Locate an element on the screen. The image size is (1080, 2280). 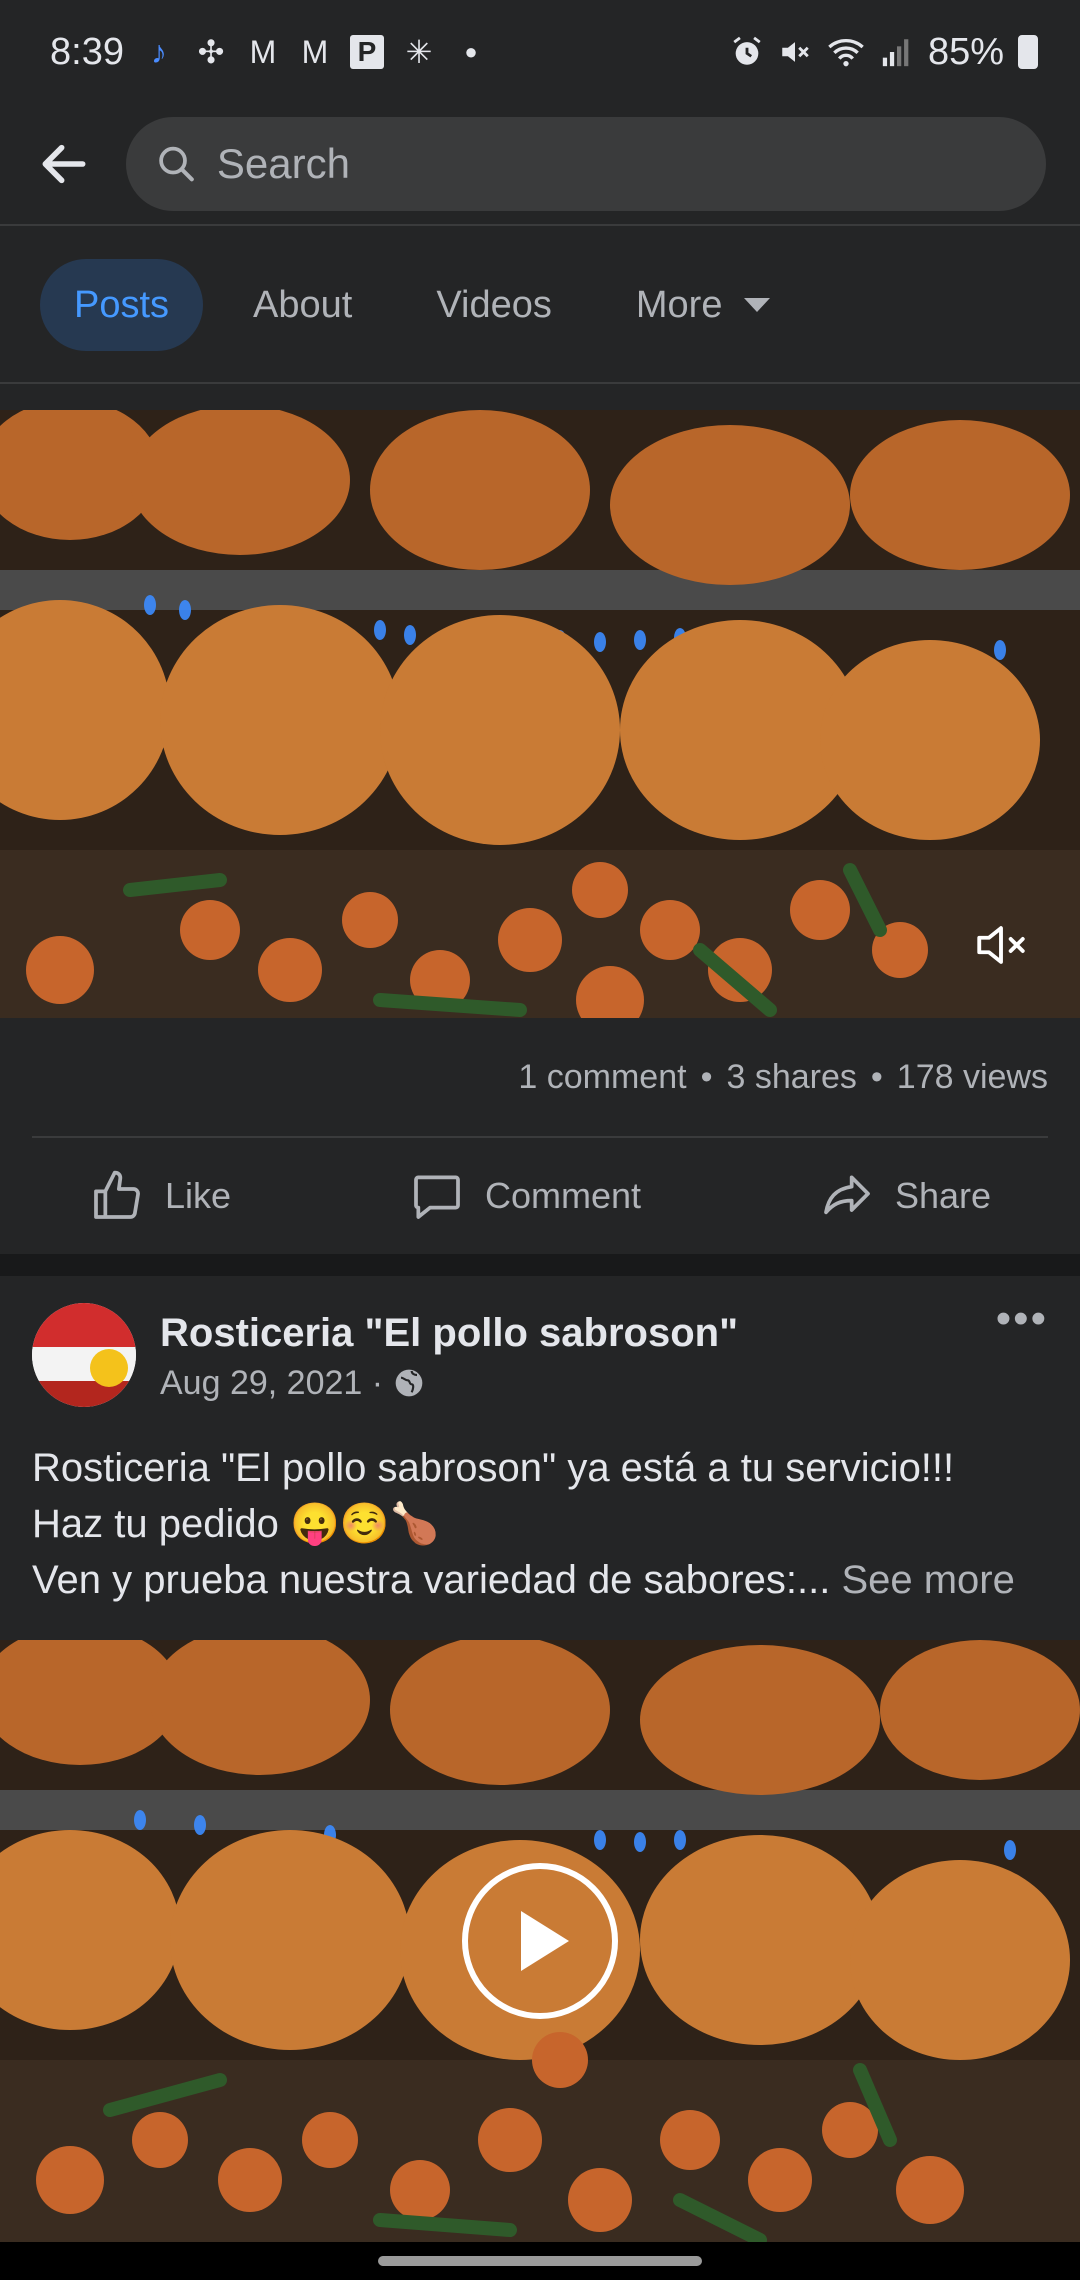
share-arrow-icon is located at coordinates (847, 1195).